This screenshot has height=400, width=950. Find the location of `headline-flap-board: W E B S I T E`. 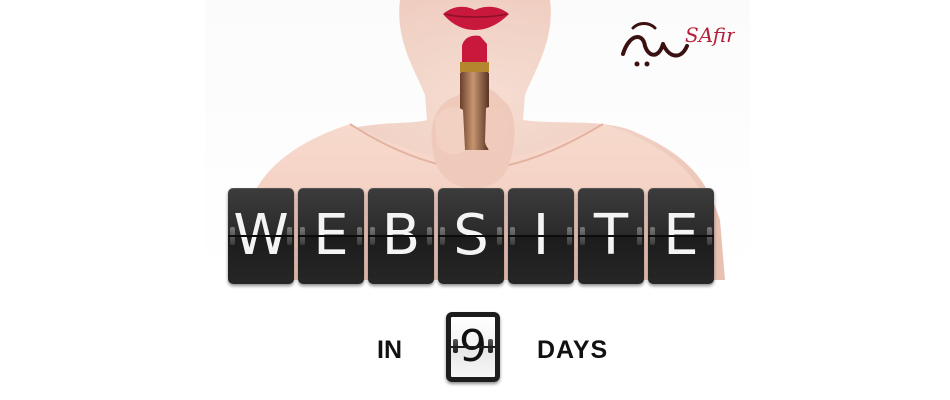

headline-flap-board: W E B S I T E is located at coordinates (473, 236).